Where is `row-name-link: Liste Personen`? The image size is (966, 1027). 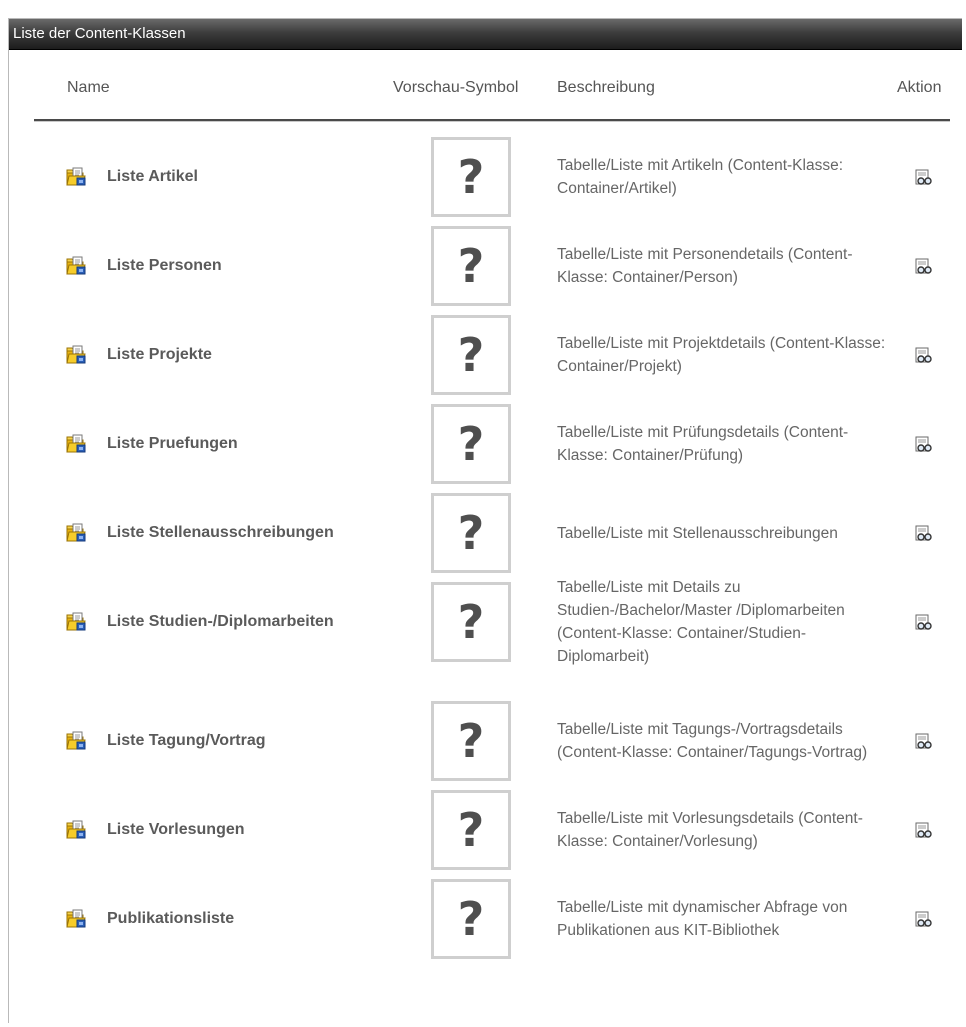 row-name-link: Liste Personen is located at coordinates (164, 266).